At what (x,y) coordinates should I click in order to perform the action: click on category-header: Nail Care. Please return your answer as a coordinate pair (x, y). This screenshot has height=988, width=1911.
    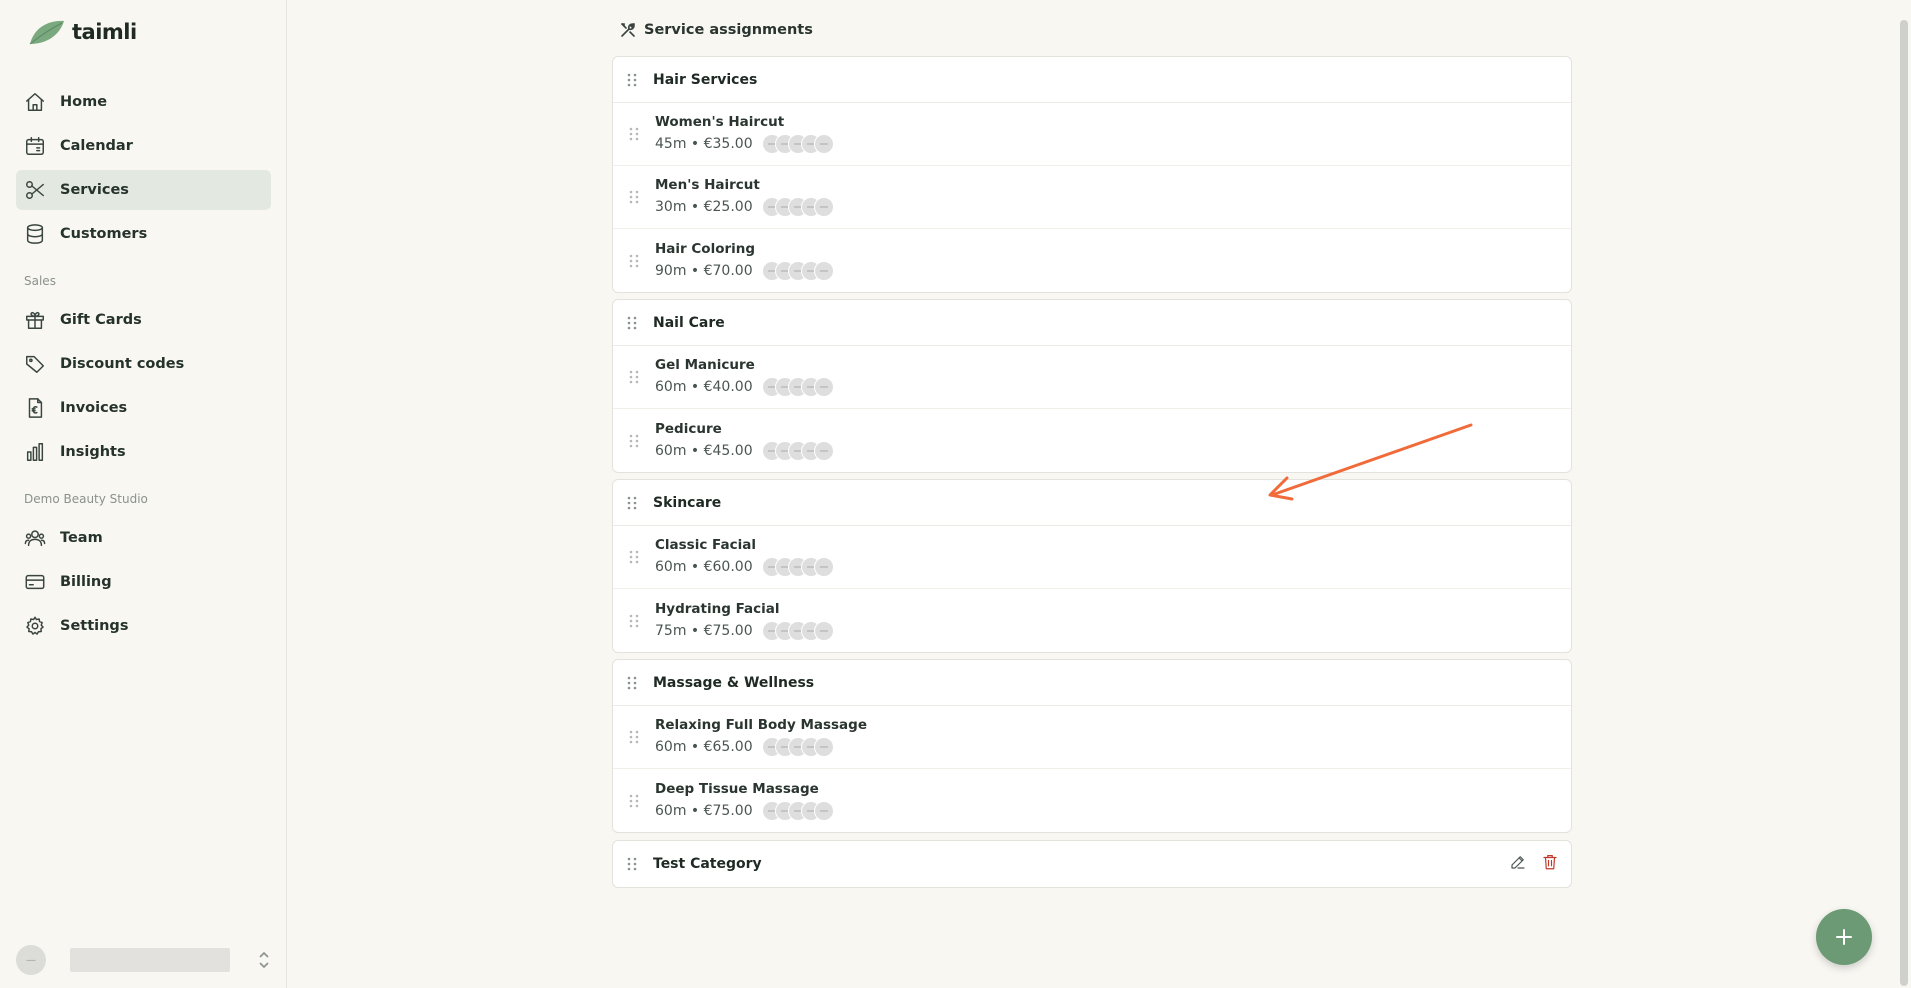
    Looking at the image, I should click on (1092, 323).